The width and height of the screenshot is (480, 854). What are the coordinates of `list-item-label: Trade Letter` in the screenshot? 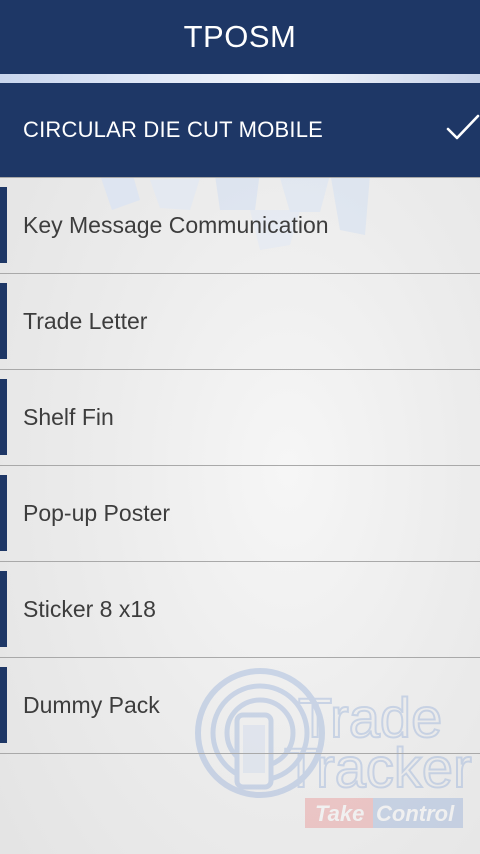 It's located at (85, 321).